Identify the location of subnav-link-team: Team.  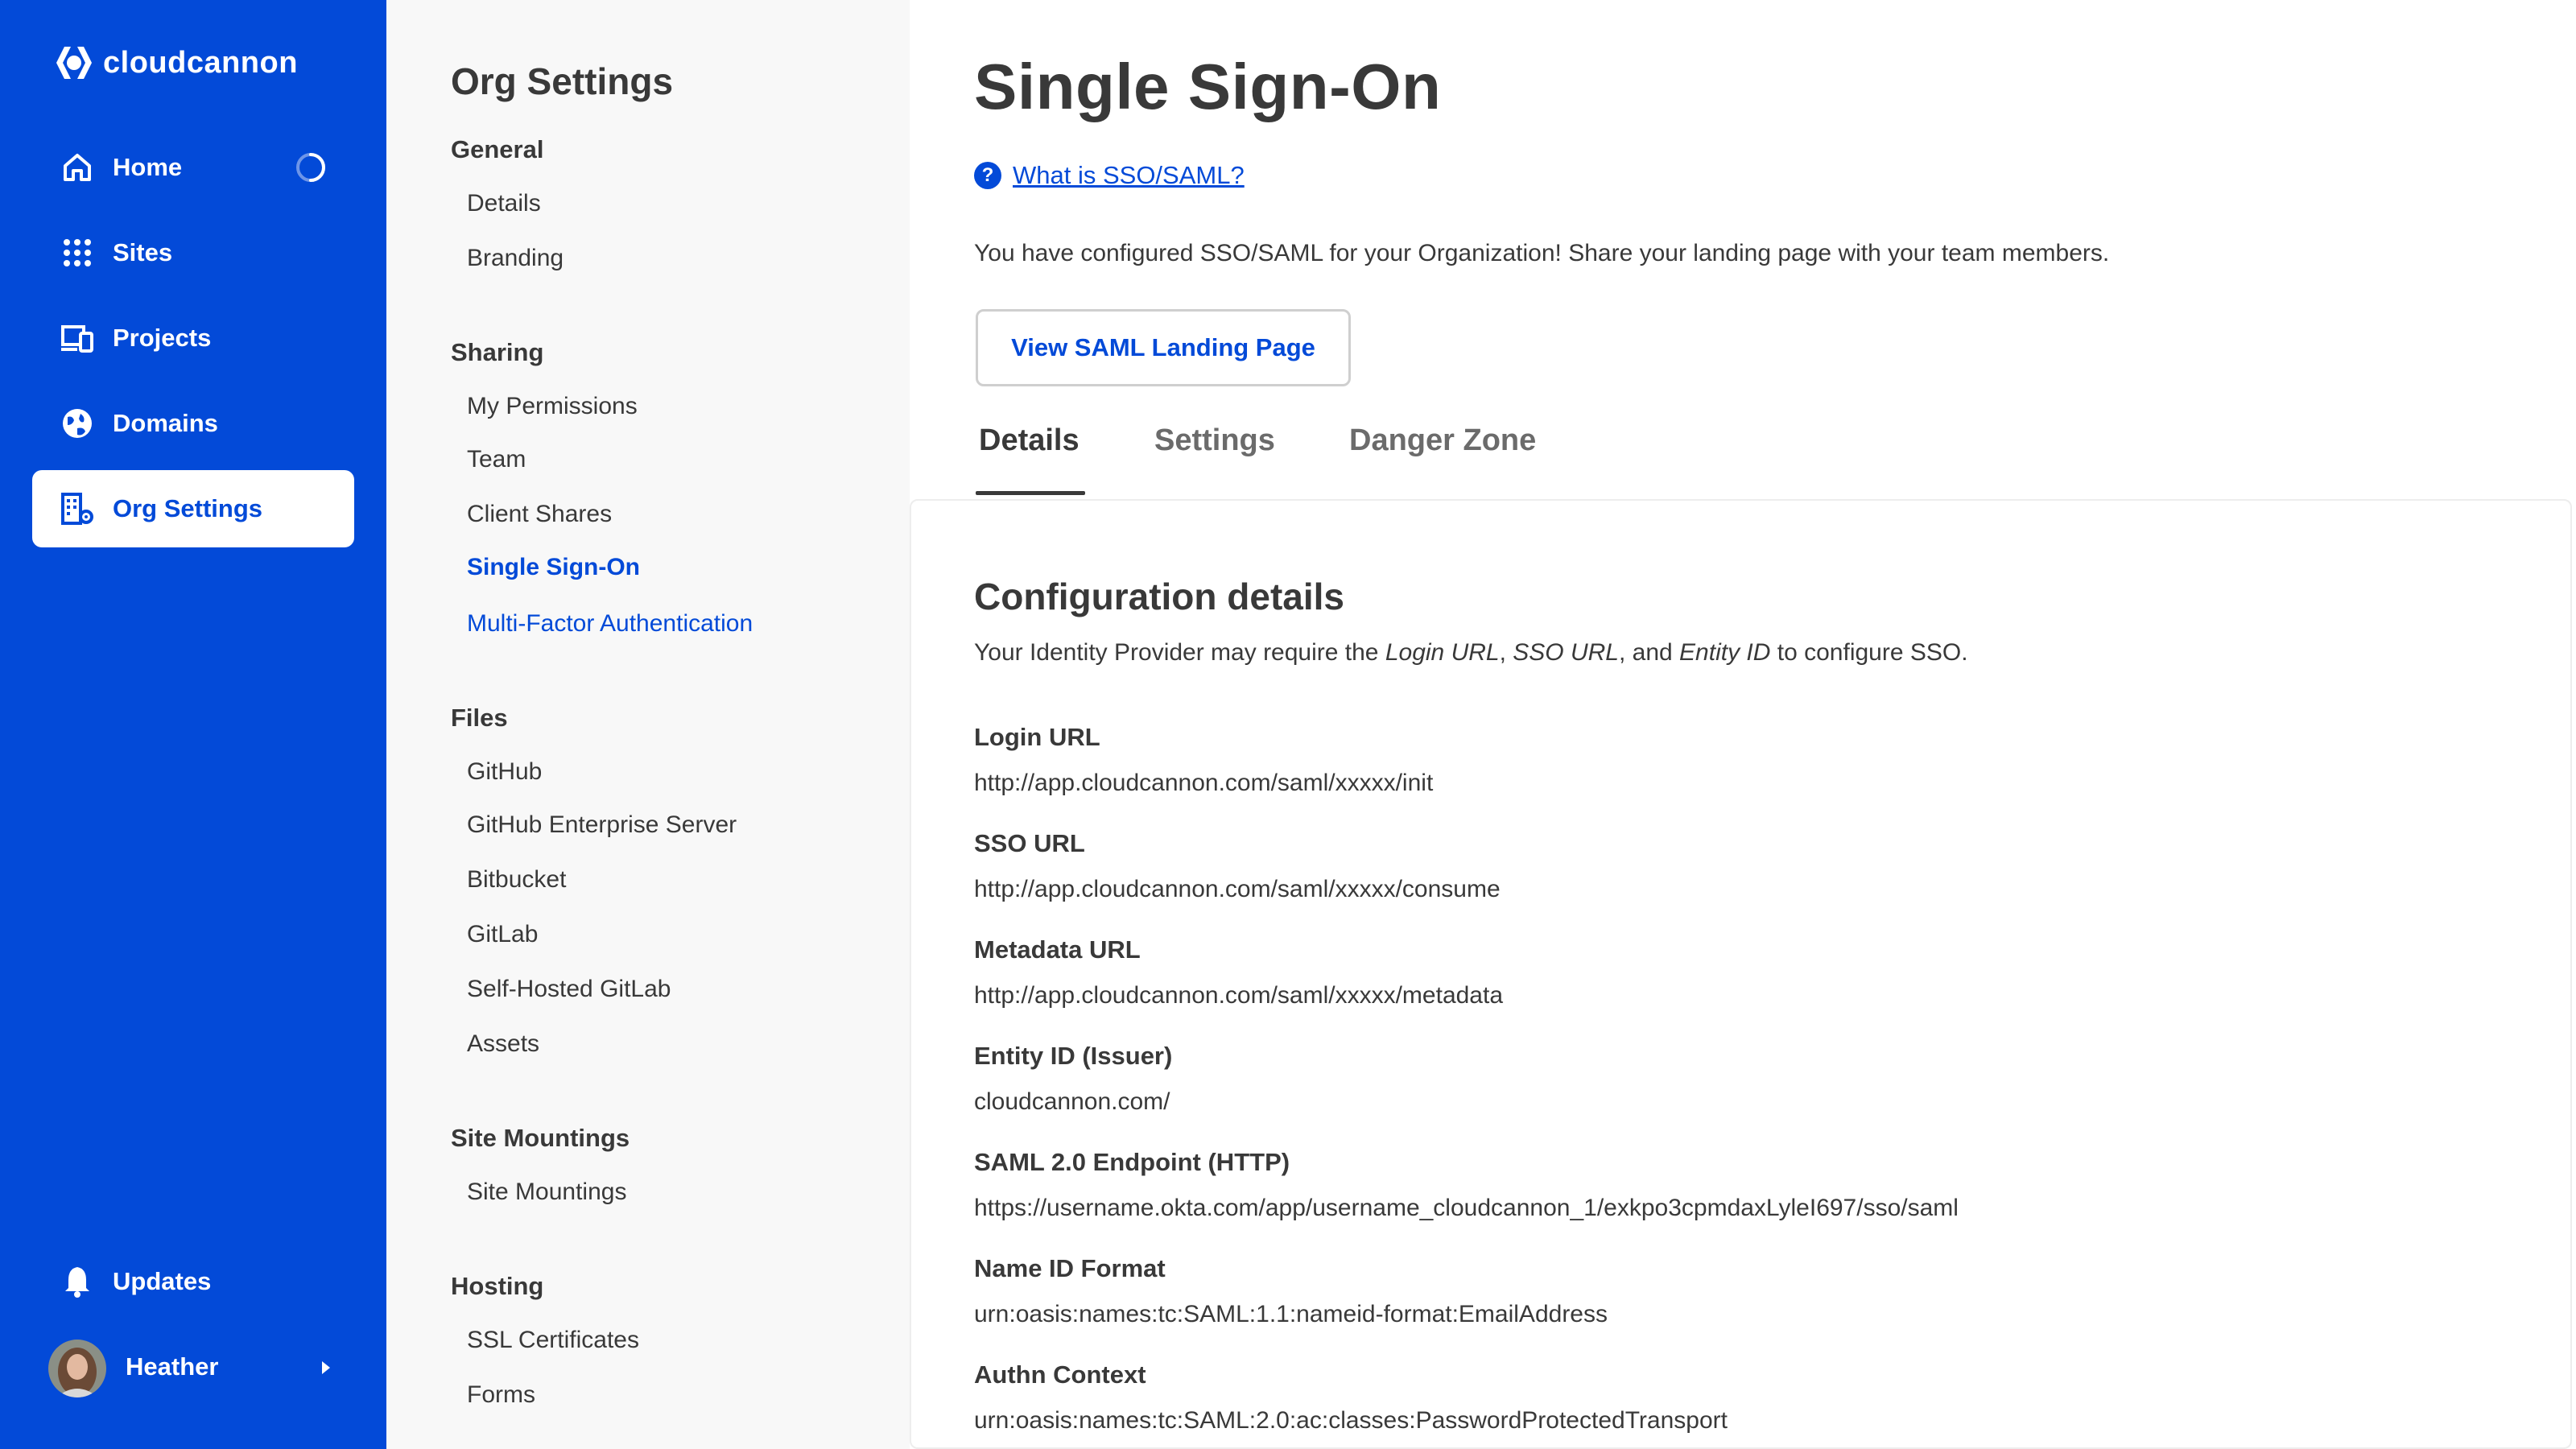
(496, 459).